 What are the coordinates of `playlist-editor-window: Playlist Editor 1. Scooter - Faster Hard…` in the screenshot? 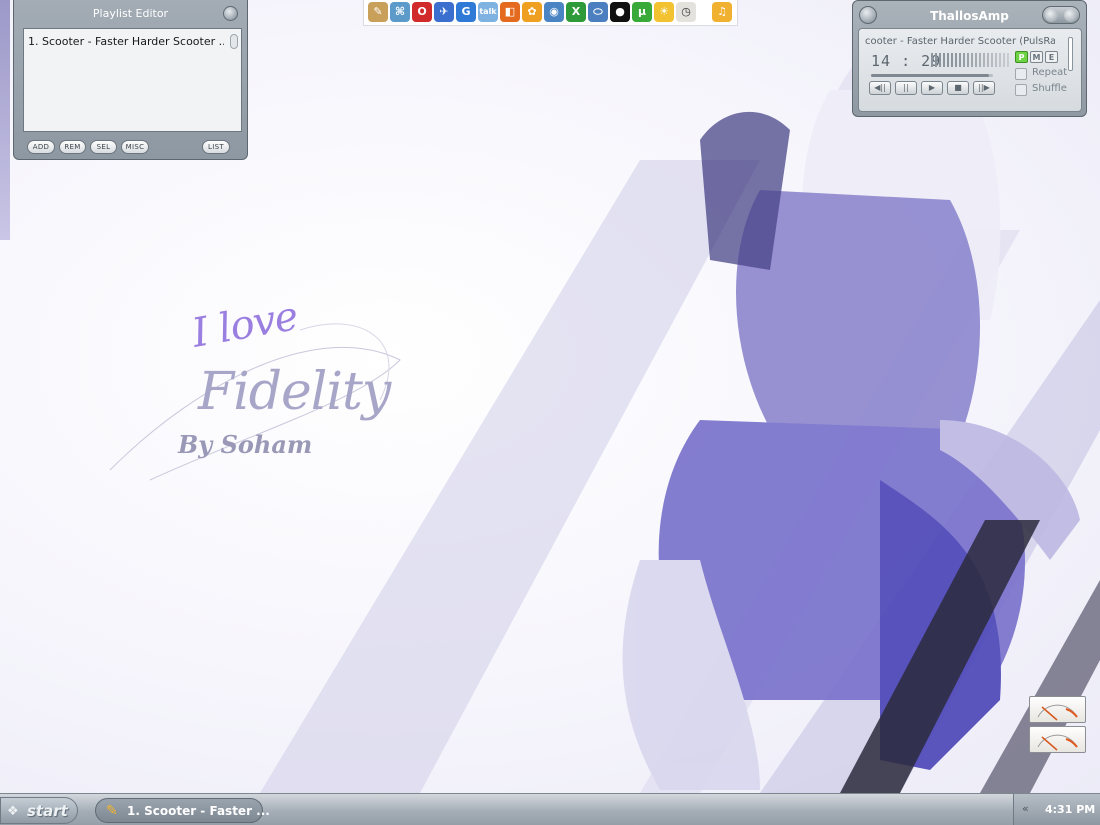 It's located at (130, 80).